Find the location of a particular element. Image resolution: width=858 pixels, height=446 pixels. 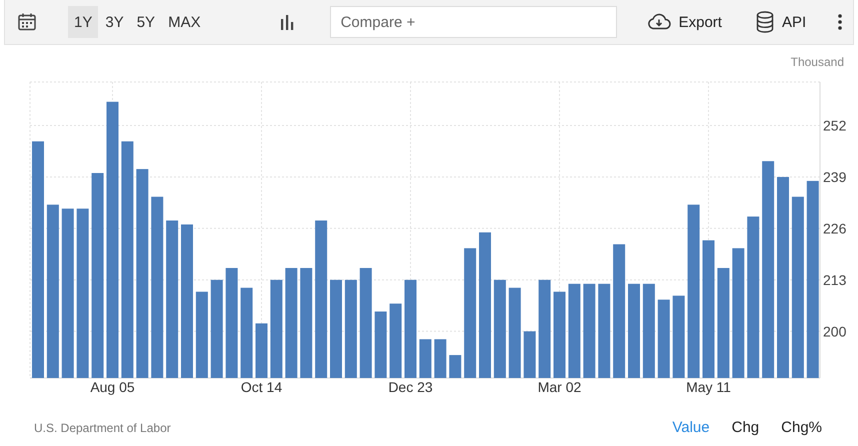

y-axis-label: 200 is located at coordinates (834, 331).